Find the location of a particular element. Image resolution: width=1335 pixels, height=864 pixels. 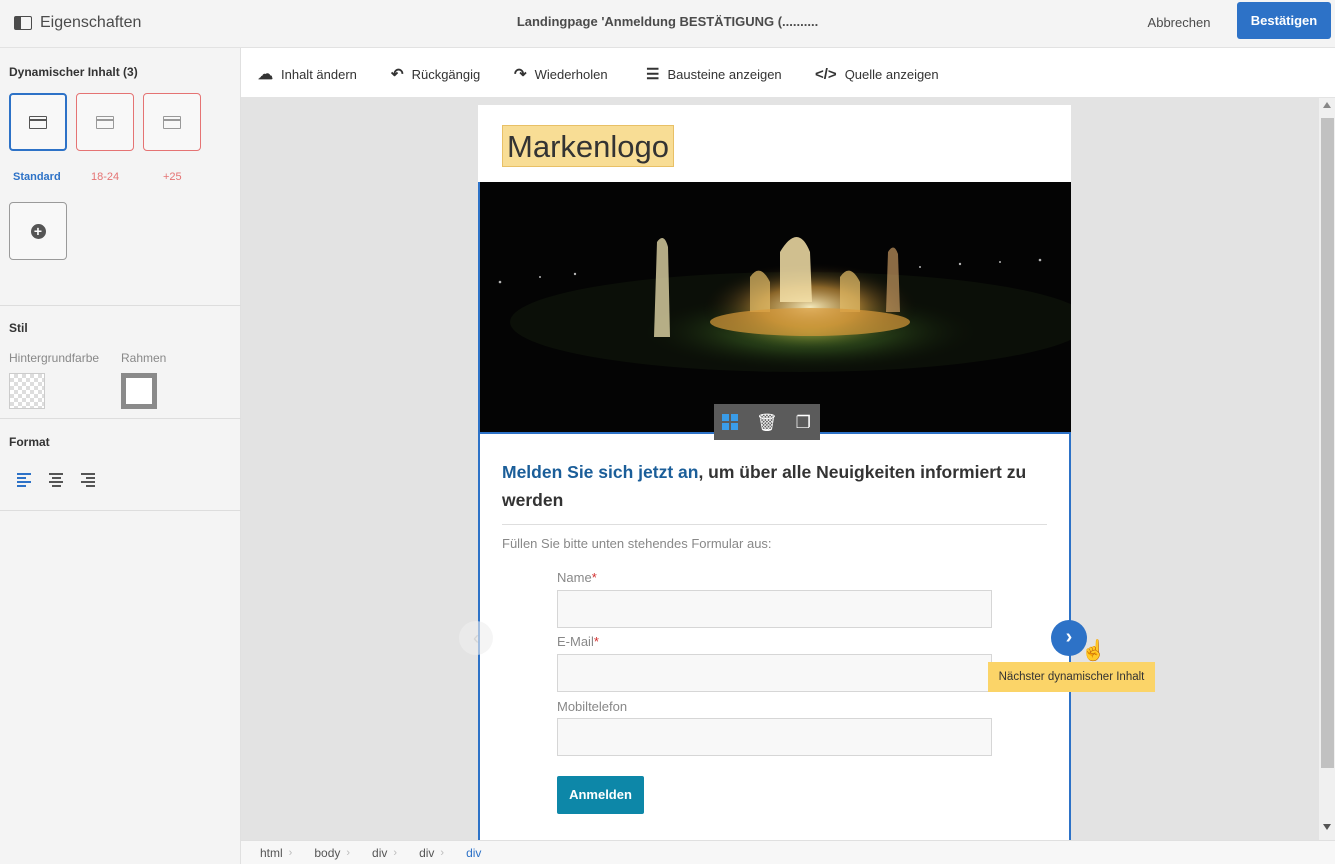

undo-icon: ↶ is located at coordinates (397, 74).